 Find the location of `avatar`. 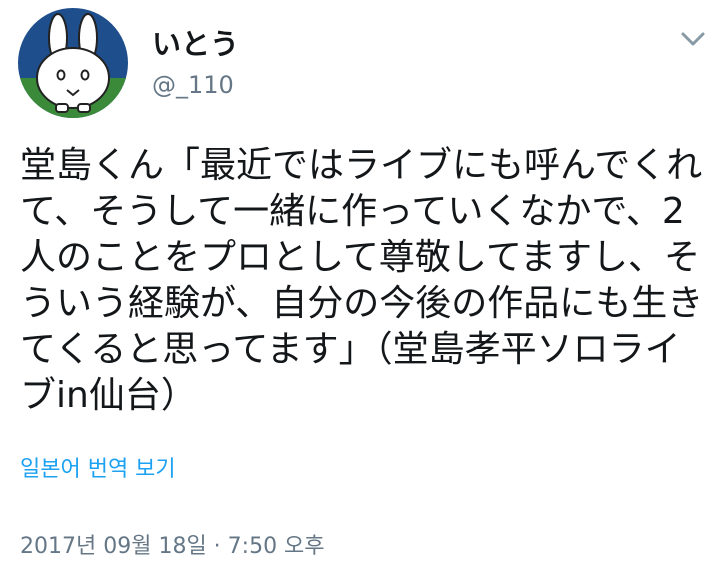

avatar is located at coordinates (73, 63).